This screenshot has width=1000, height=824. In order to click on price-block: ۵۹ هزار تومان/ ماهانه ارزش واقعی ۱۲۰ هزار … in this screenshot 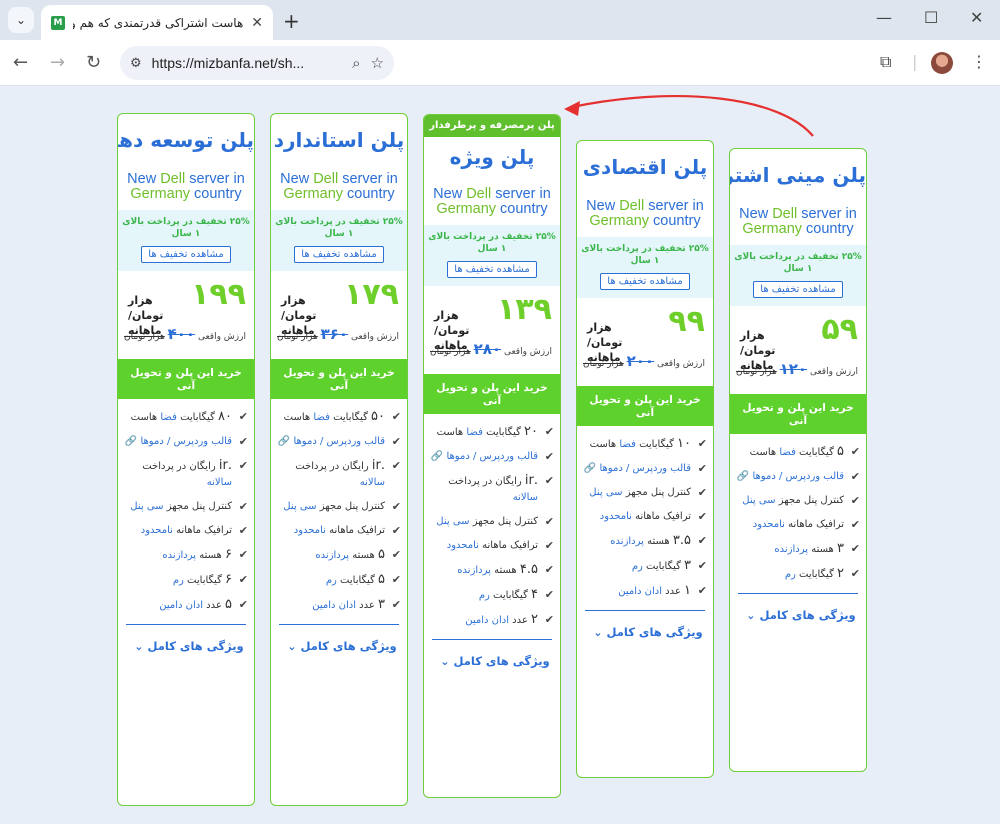, I will do `click(798, 350)`.